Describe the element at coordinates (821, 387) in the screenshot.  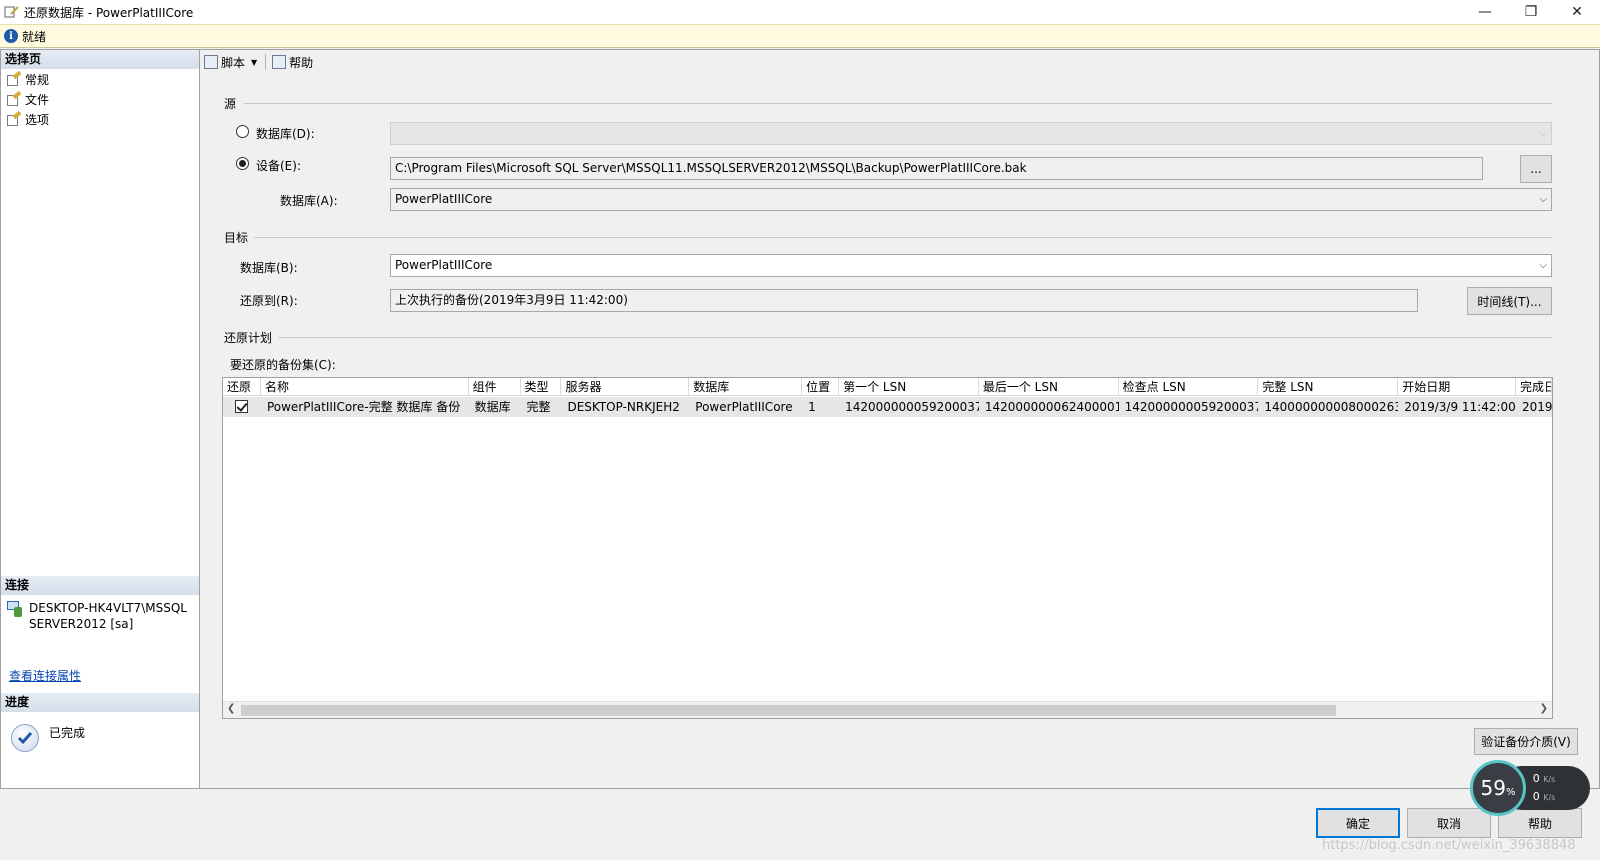
I see `column-header: 位置` at that location.